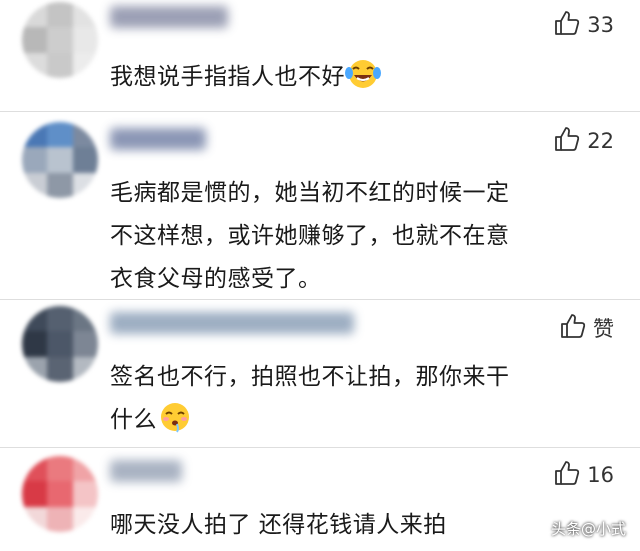 Image resolution: width=640 pixels, height=551 pixels. I want to click on comment-line: 不这样想，或许她赚够了，也就不在意, so click(310, 236).